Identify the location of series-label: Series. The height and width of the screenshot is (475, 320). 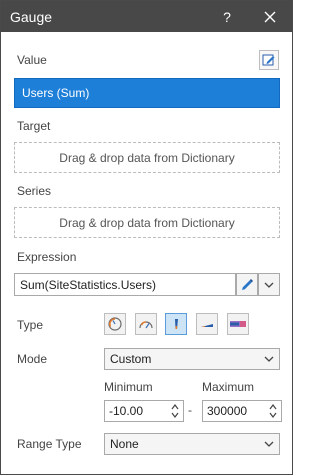
(34, 191).